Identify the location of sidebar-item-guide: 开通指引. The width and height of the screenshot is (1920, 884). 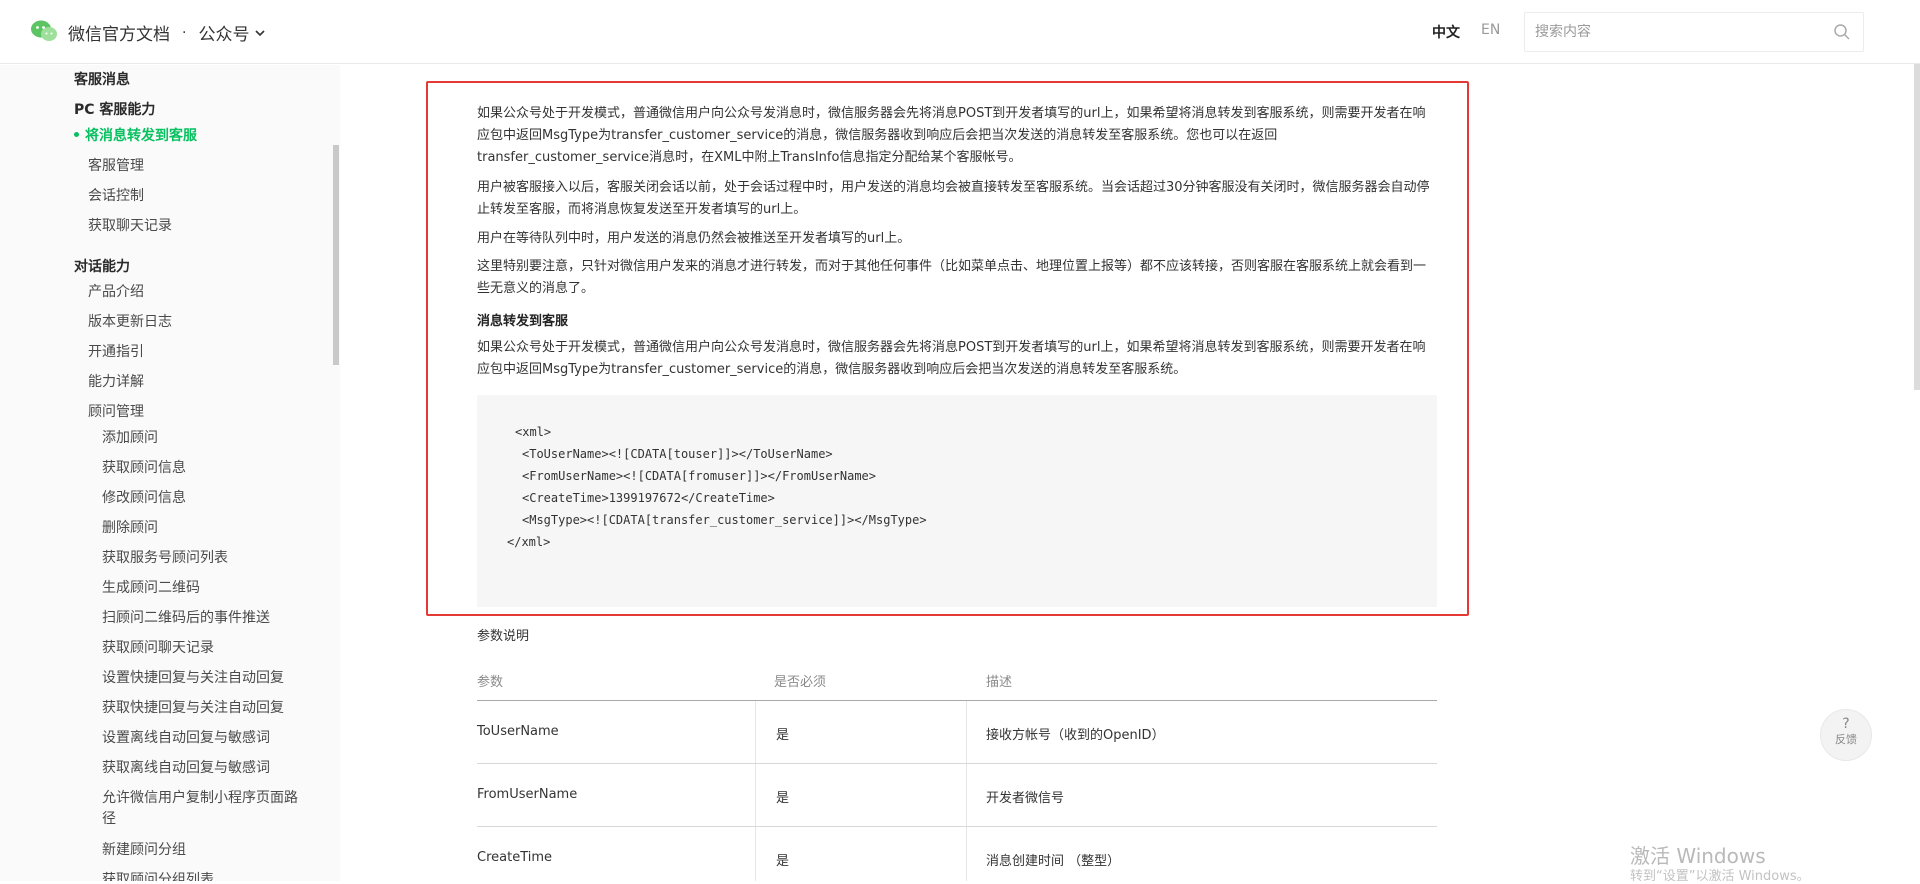
(116, 351).